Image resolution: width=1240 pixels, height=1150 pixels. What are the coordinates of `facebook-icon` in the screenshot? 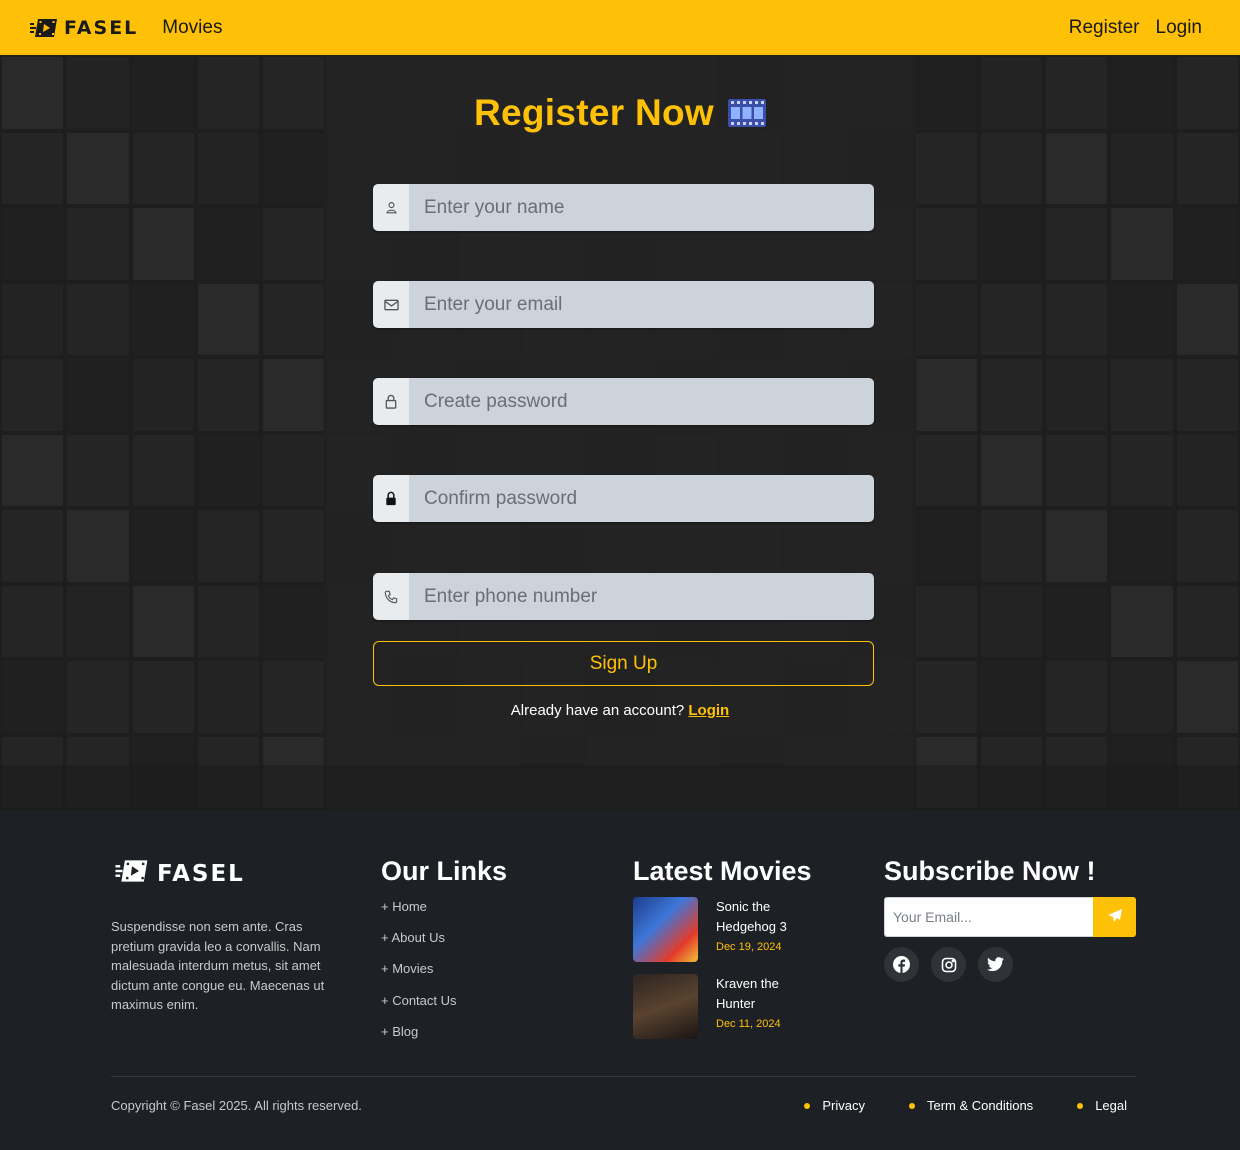 It's located at (901, 964).